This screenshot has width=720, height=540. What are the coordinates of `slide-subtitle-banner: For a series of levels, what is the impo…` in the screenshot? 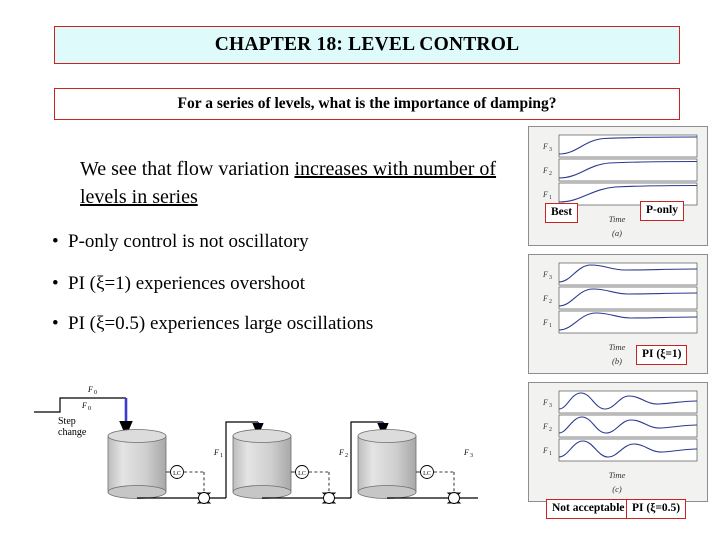 It's located at (367, 104).